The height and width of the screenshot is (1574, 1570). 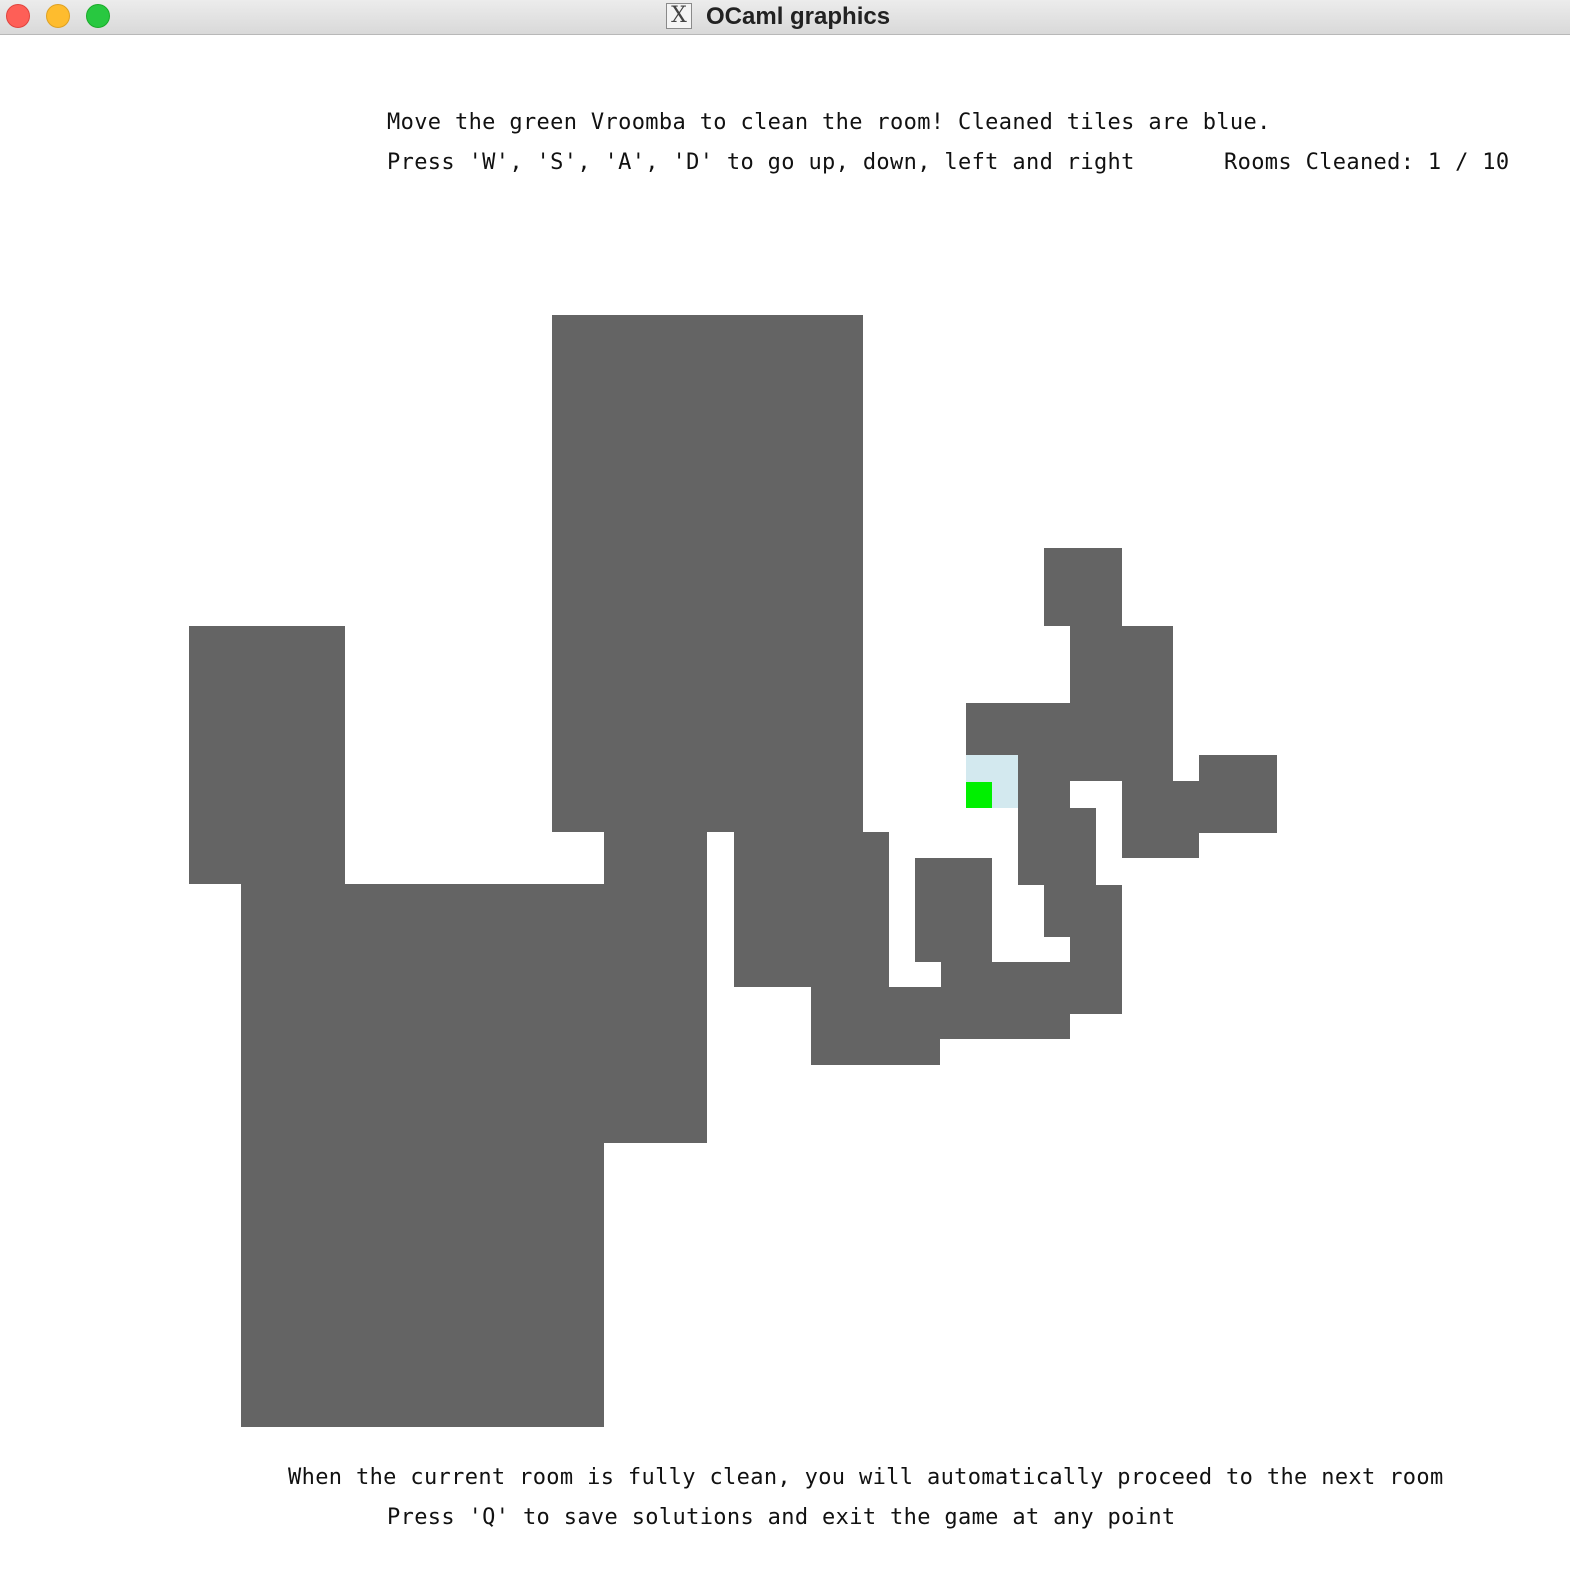 I want to click on rooms-cleaned-counter: Rooms Cleaned: 1 / 10, so click(x=1367, y=162).